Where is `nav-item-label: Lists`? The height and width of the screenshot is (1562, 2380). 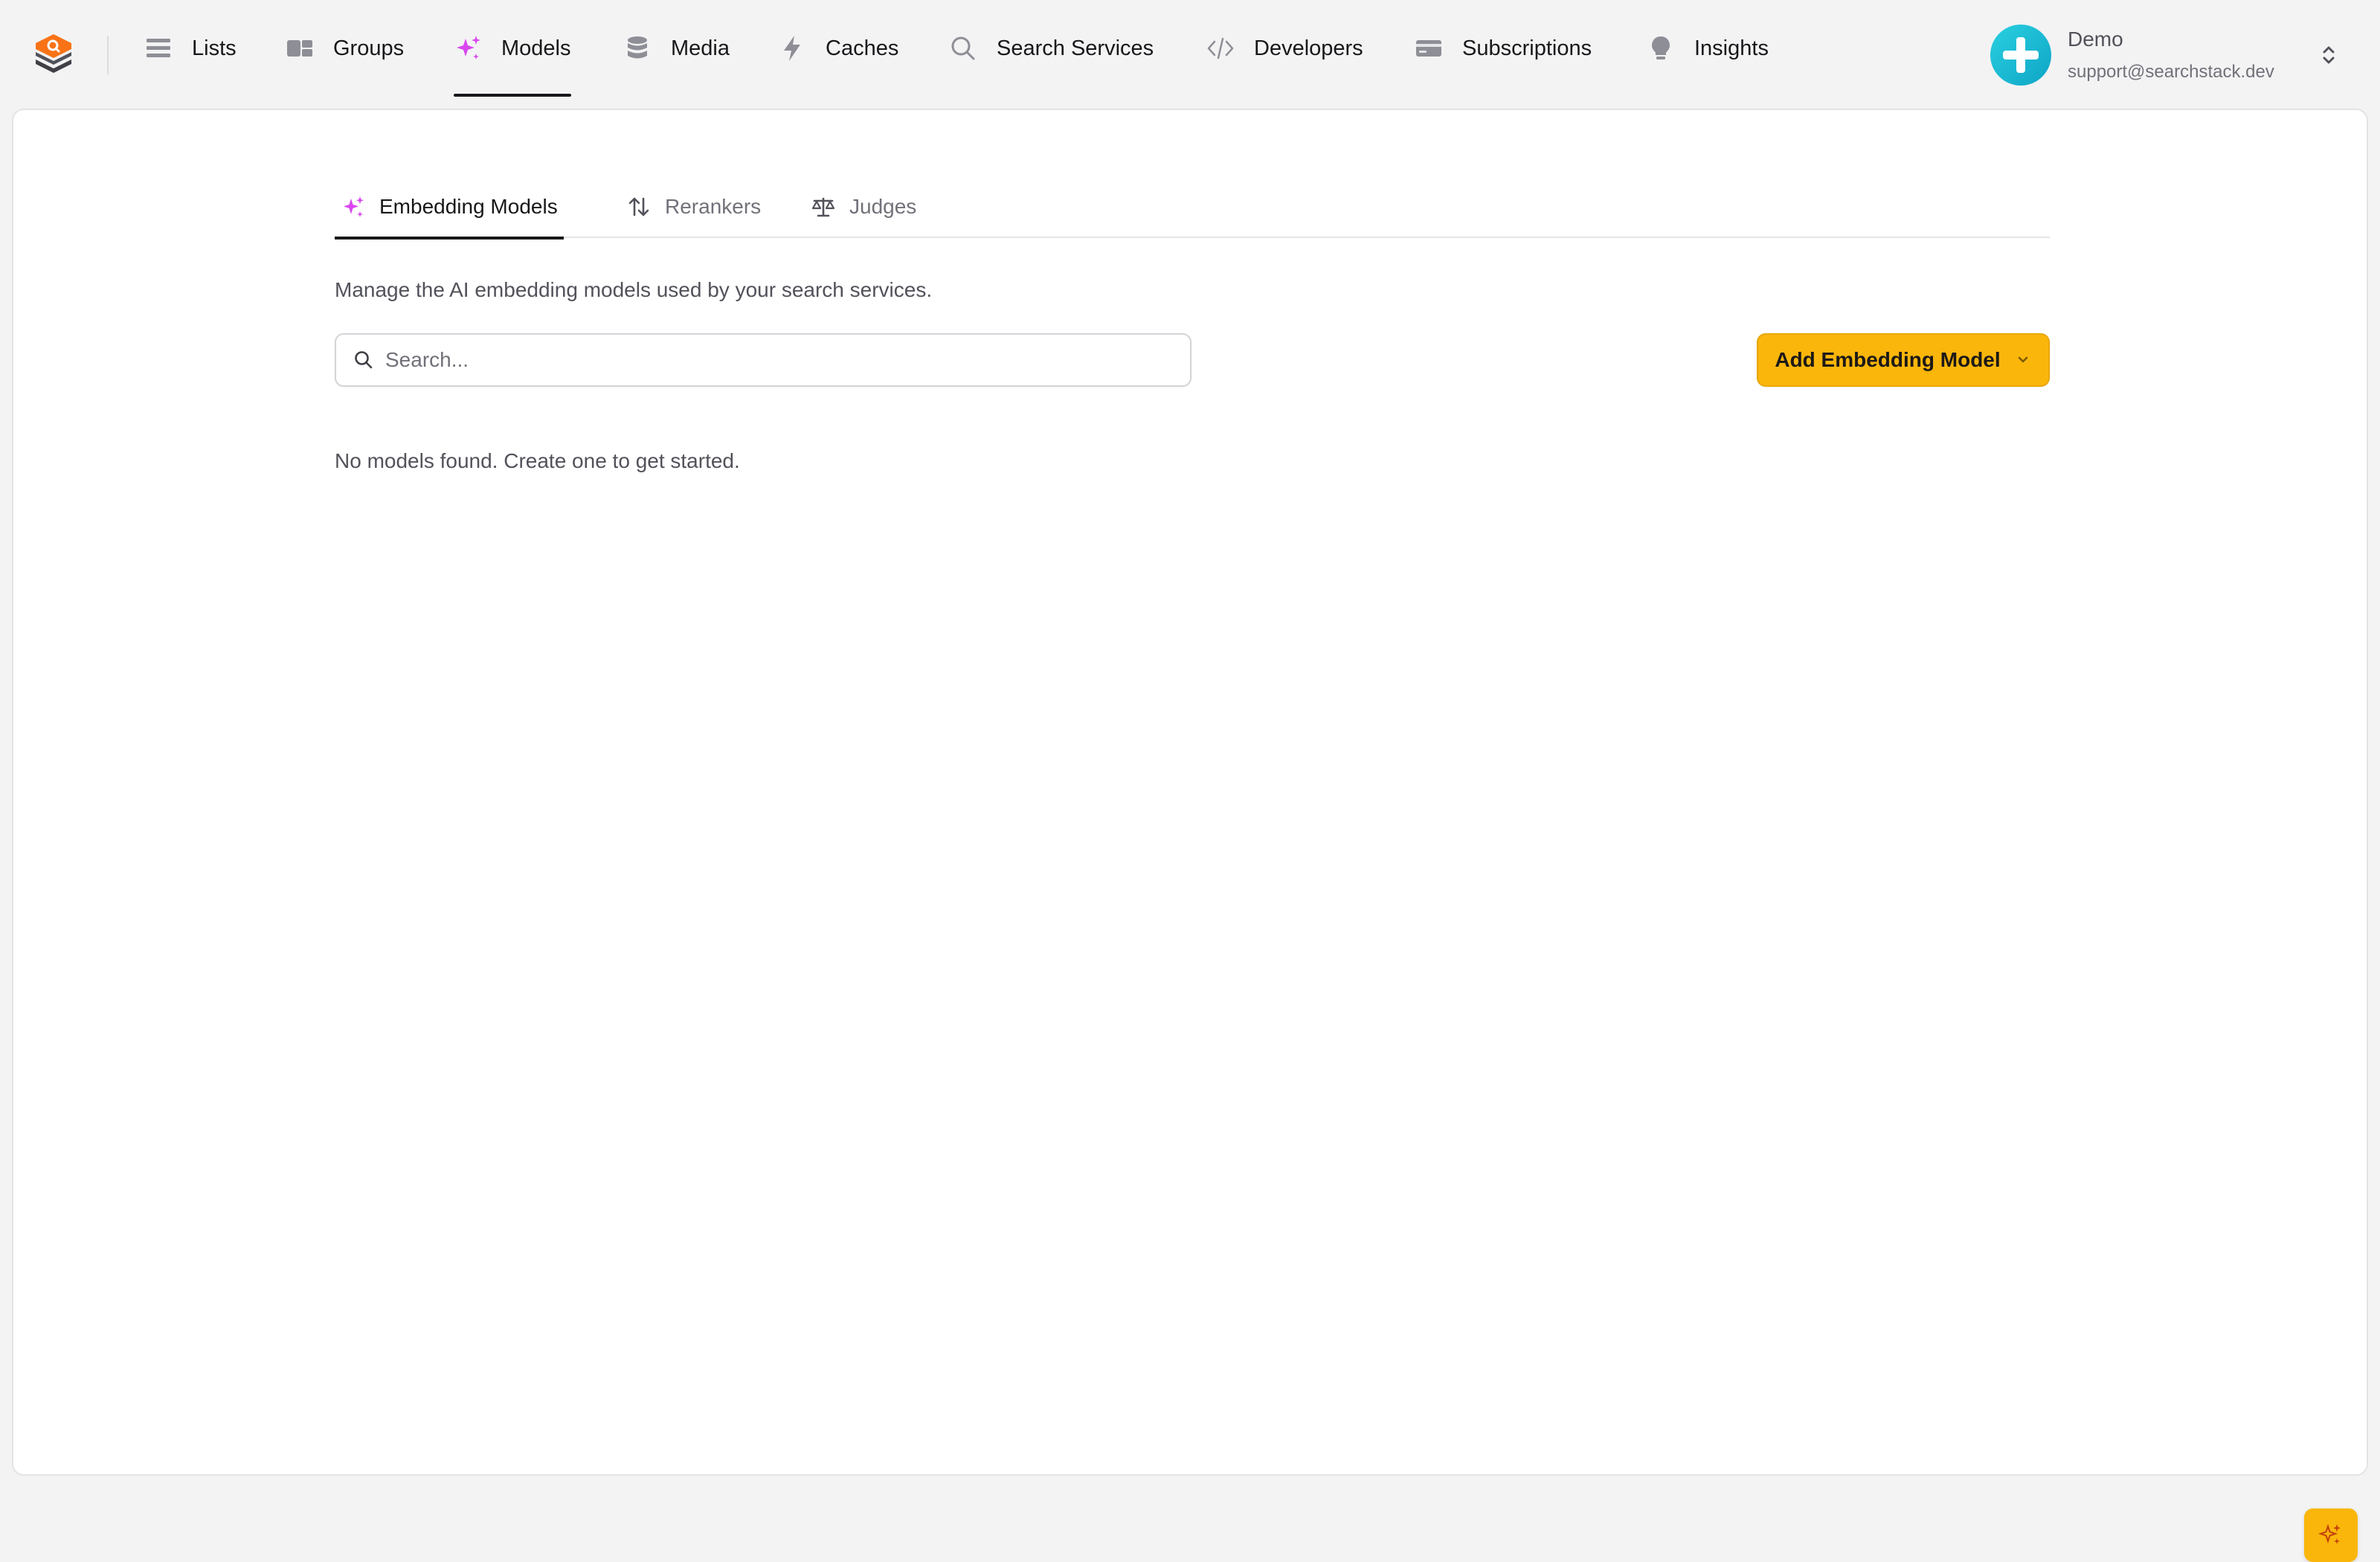 nav-item-label: Lists is located at coordinates (214, 48).